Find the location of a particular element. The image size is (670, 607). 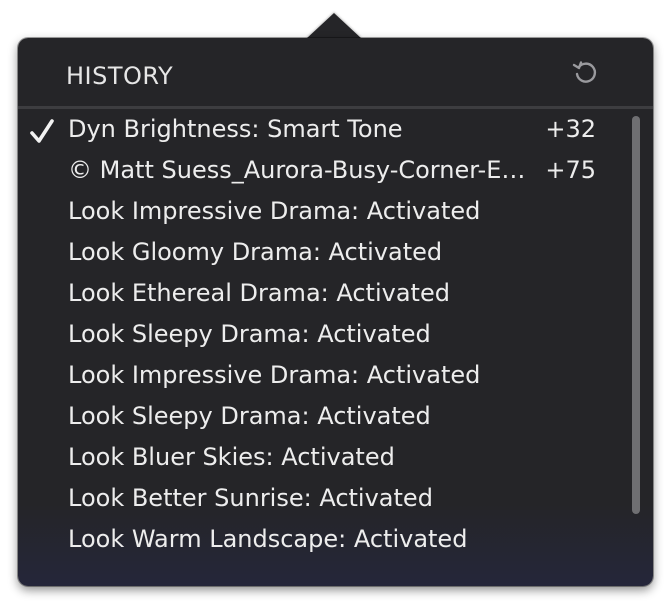

history-scrollbar is located at coordinates (636, 315).